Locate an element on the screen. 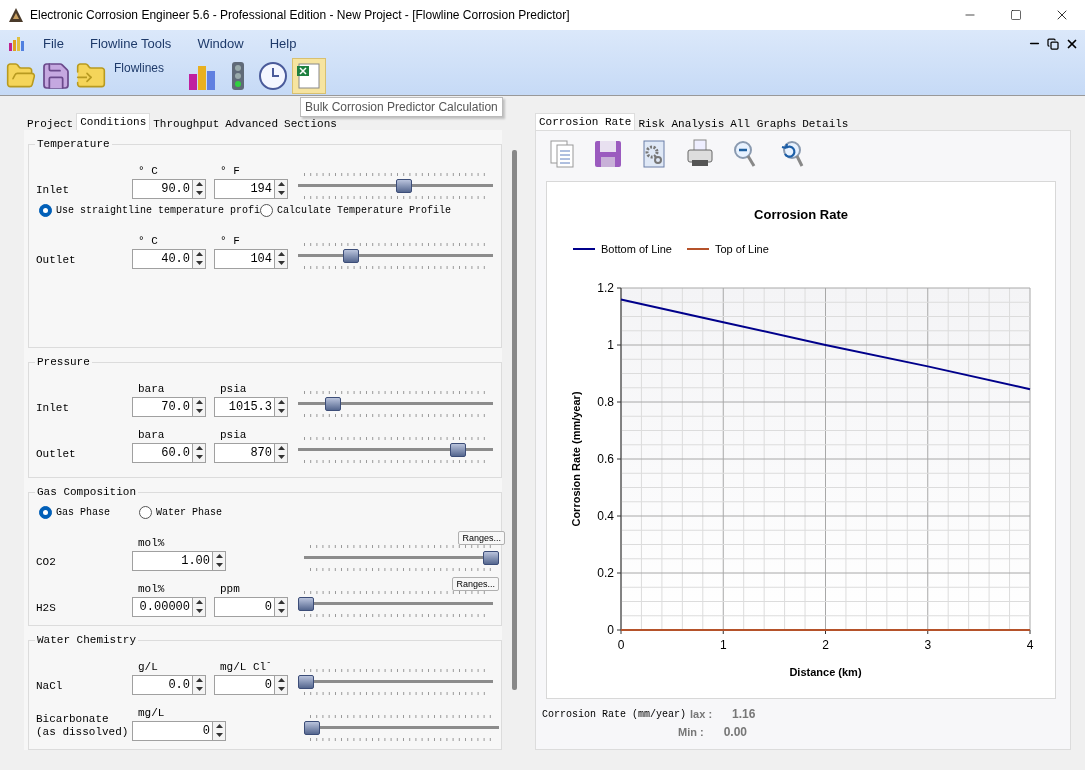  mdi-restore-icon is located at coordinates (1053, 43).